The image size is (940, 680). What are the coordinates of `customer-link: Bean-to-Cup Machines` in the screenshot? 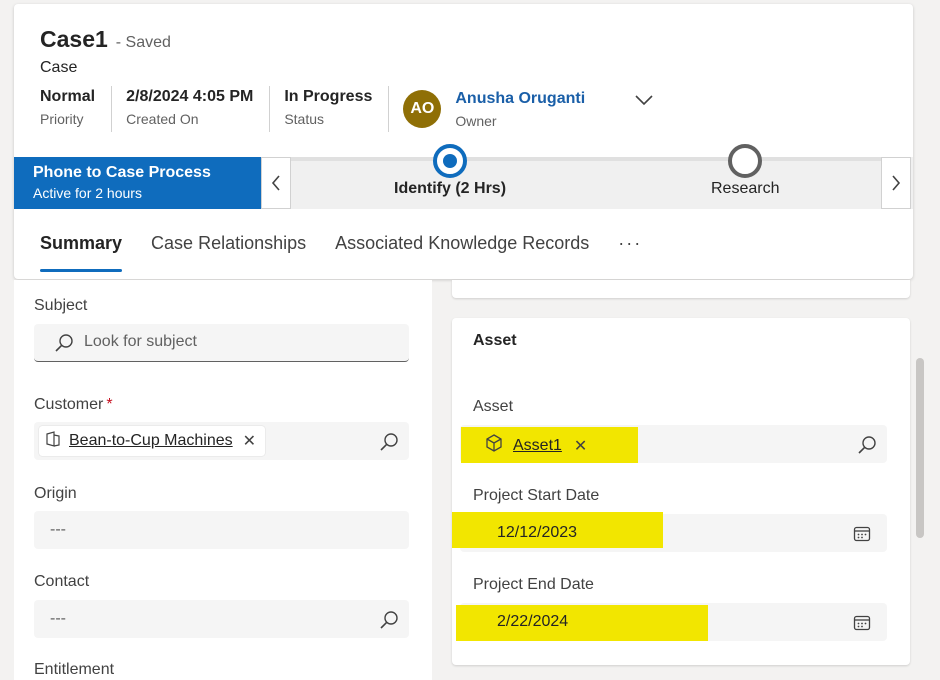 It's located at (151, 441).